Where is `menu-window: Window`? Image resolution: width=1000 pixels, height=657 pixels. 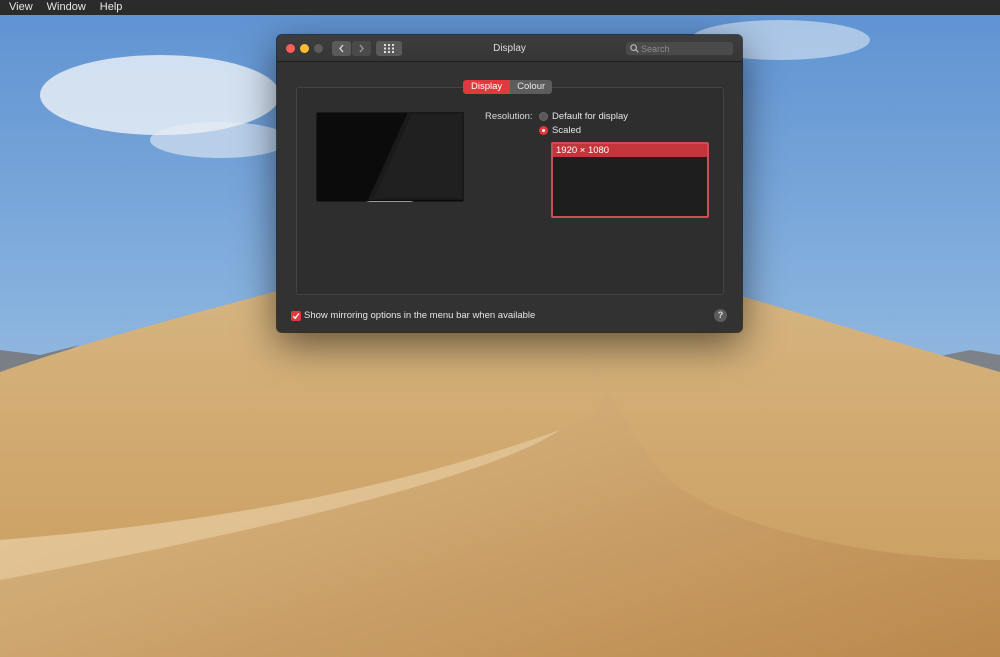 menu-window: Window is located at coordinates (66, 7).